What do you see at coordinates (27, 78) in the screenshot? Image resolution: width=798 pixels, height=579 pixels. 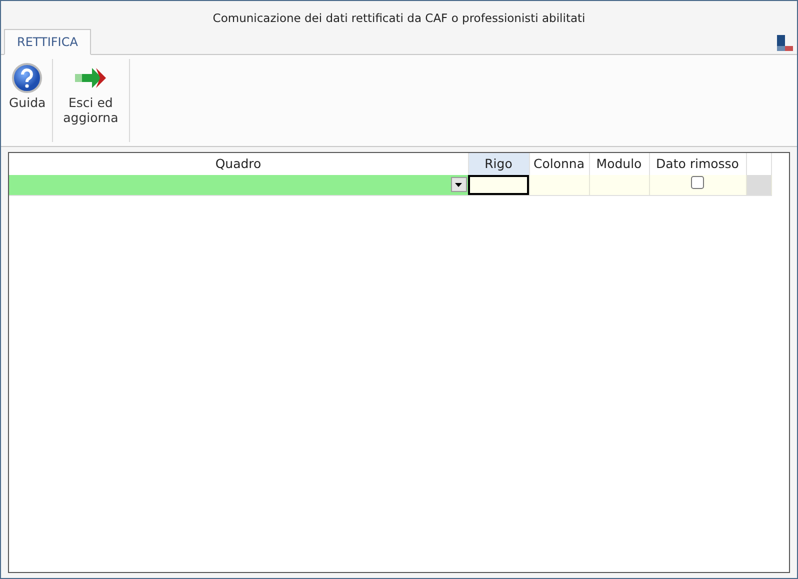 I see `help-icon` at bounding box center [27, 78].